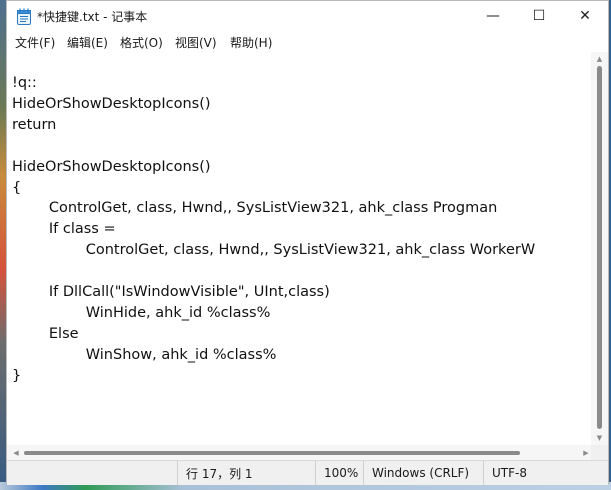  What do you see at coordinates (246, 473) in the screenshot?
I see `cursor-position: 行 17，列 1` at bounding box center [246, 473].